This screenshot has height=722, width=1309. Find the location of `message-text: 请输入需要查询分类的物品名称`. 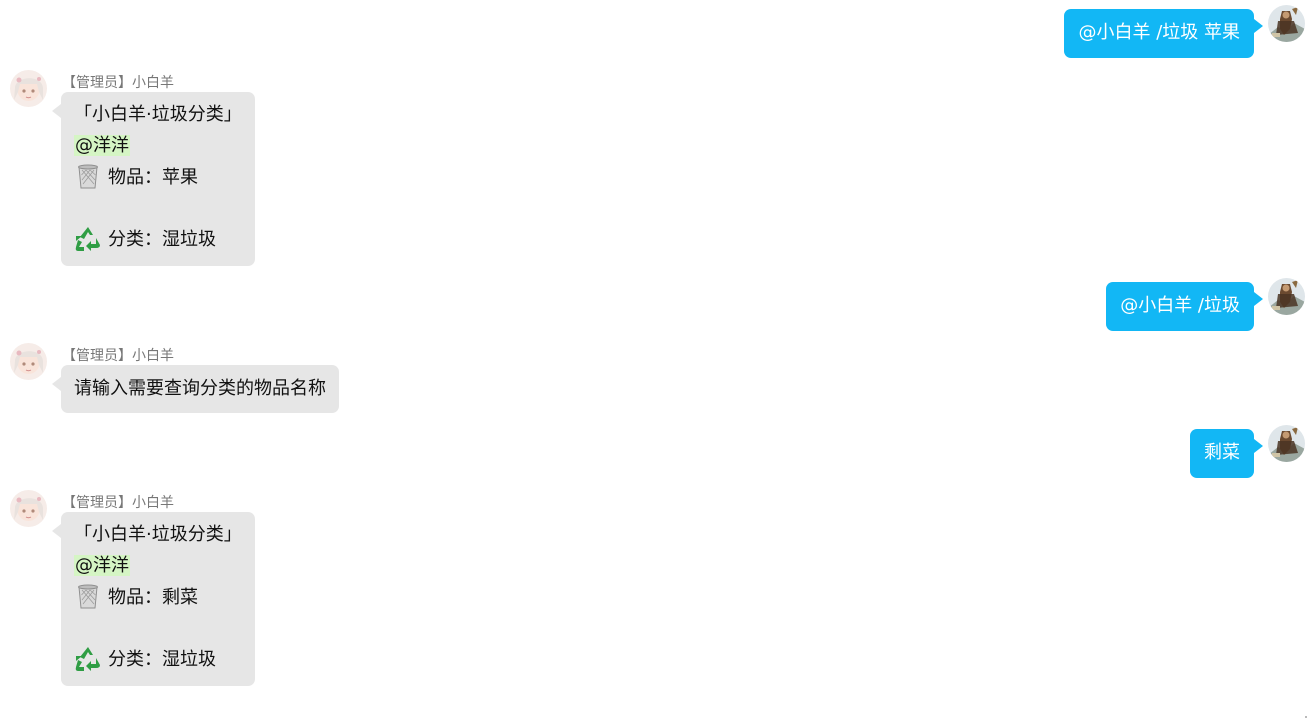

message-text: 请输入需要查询分类的物品名称 is located at coordinates (200, 388).